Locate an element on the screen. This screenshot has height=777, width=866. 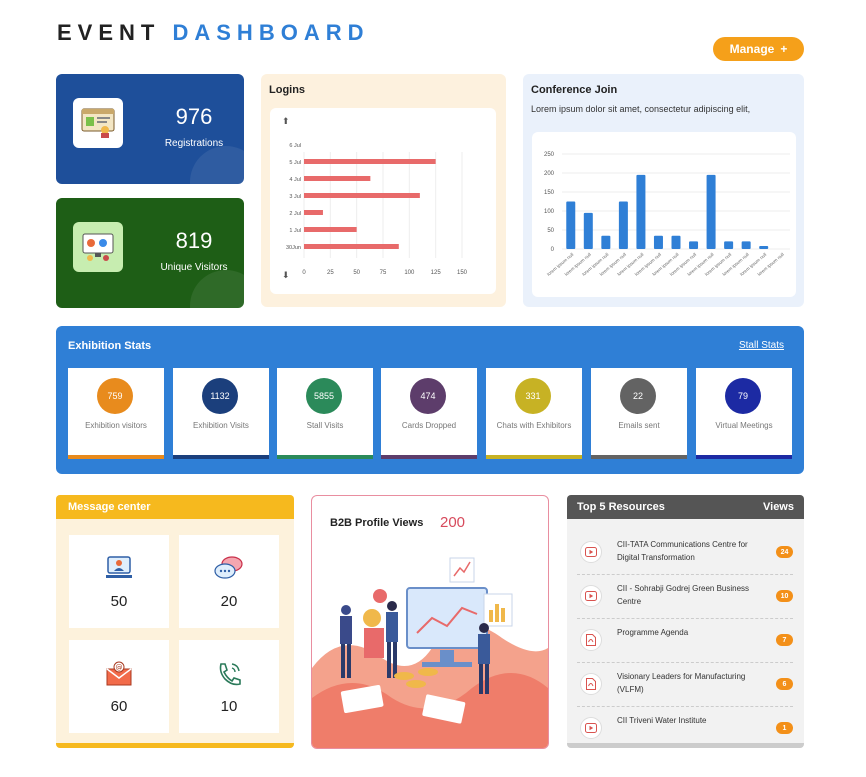
chat-card: 20 is located at coordinates (229, 581).